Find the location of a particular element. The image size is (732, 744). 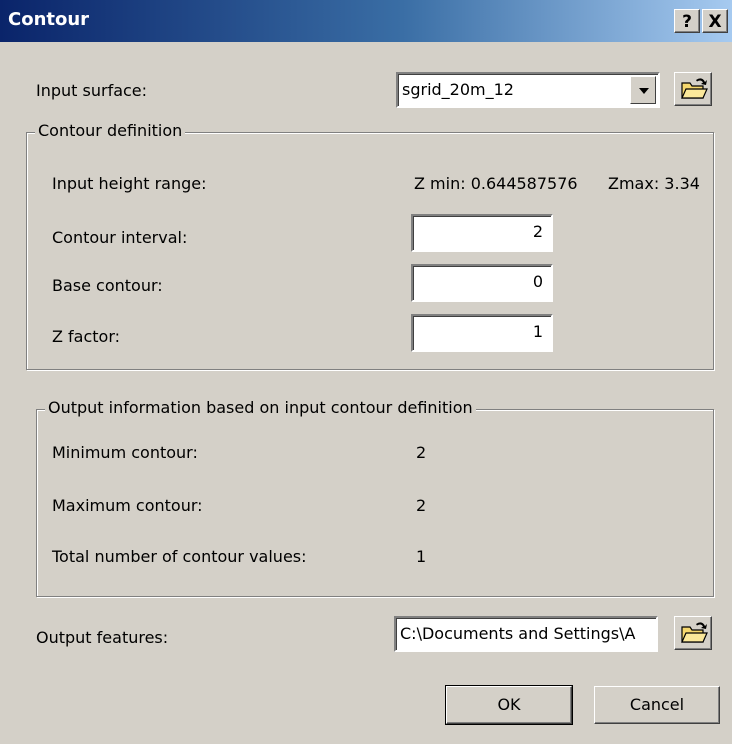

maximum-contour-label: Maximum contour: is located at coordinates (127, 505).